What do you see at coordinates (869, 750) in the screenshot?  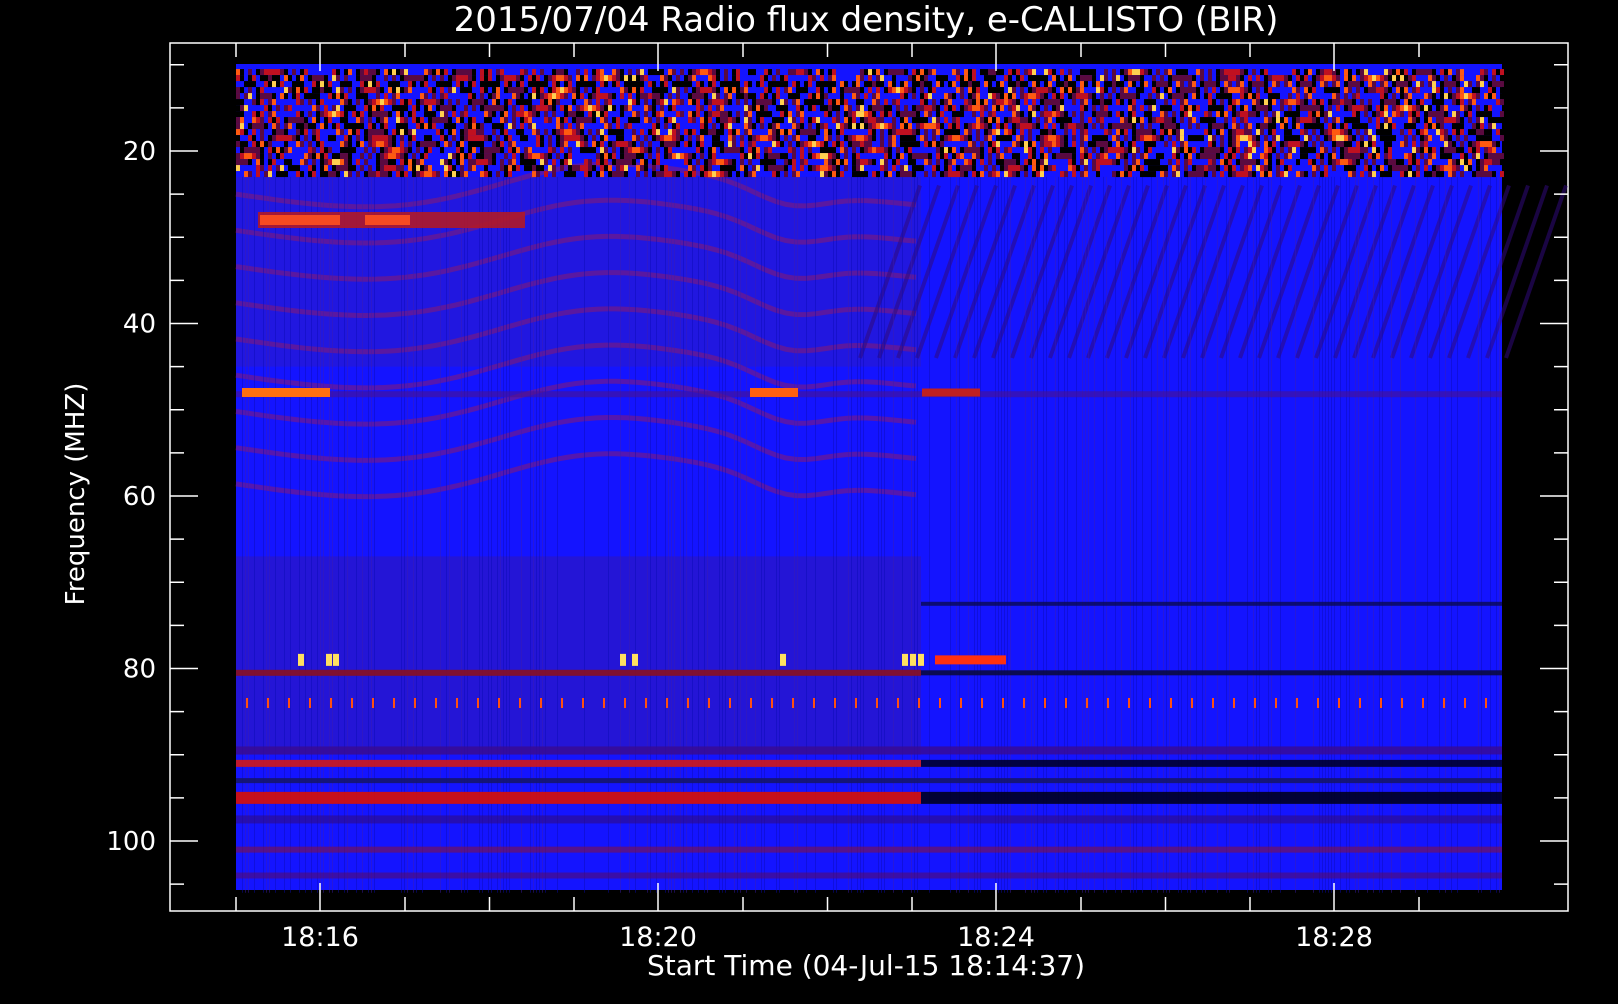 I see `band-89mhz` at bounding box center [869, 750].